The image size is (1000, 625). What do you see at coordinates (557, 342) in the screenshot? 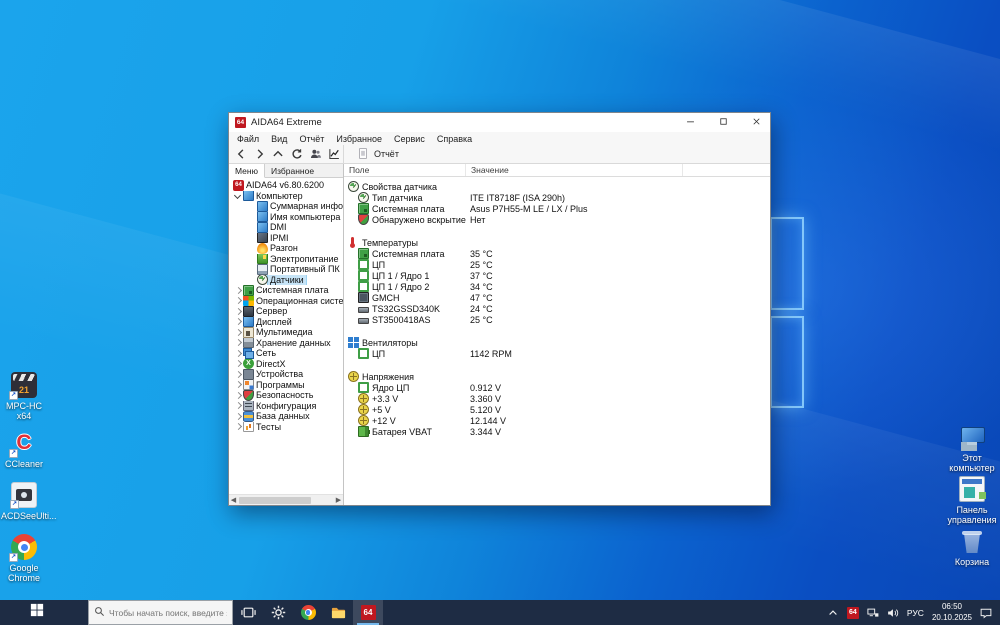
I see `report-group-row: Вентиляторы` at bounding box center [557, 342].